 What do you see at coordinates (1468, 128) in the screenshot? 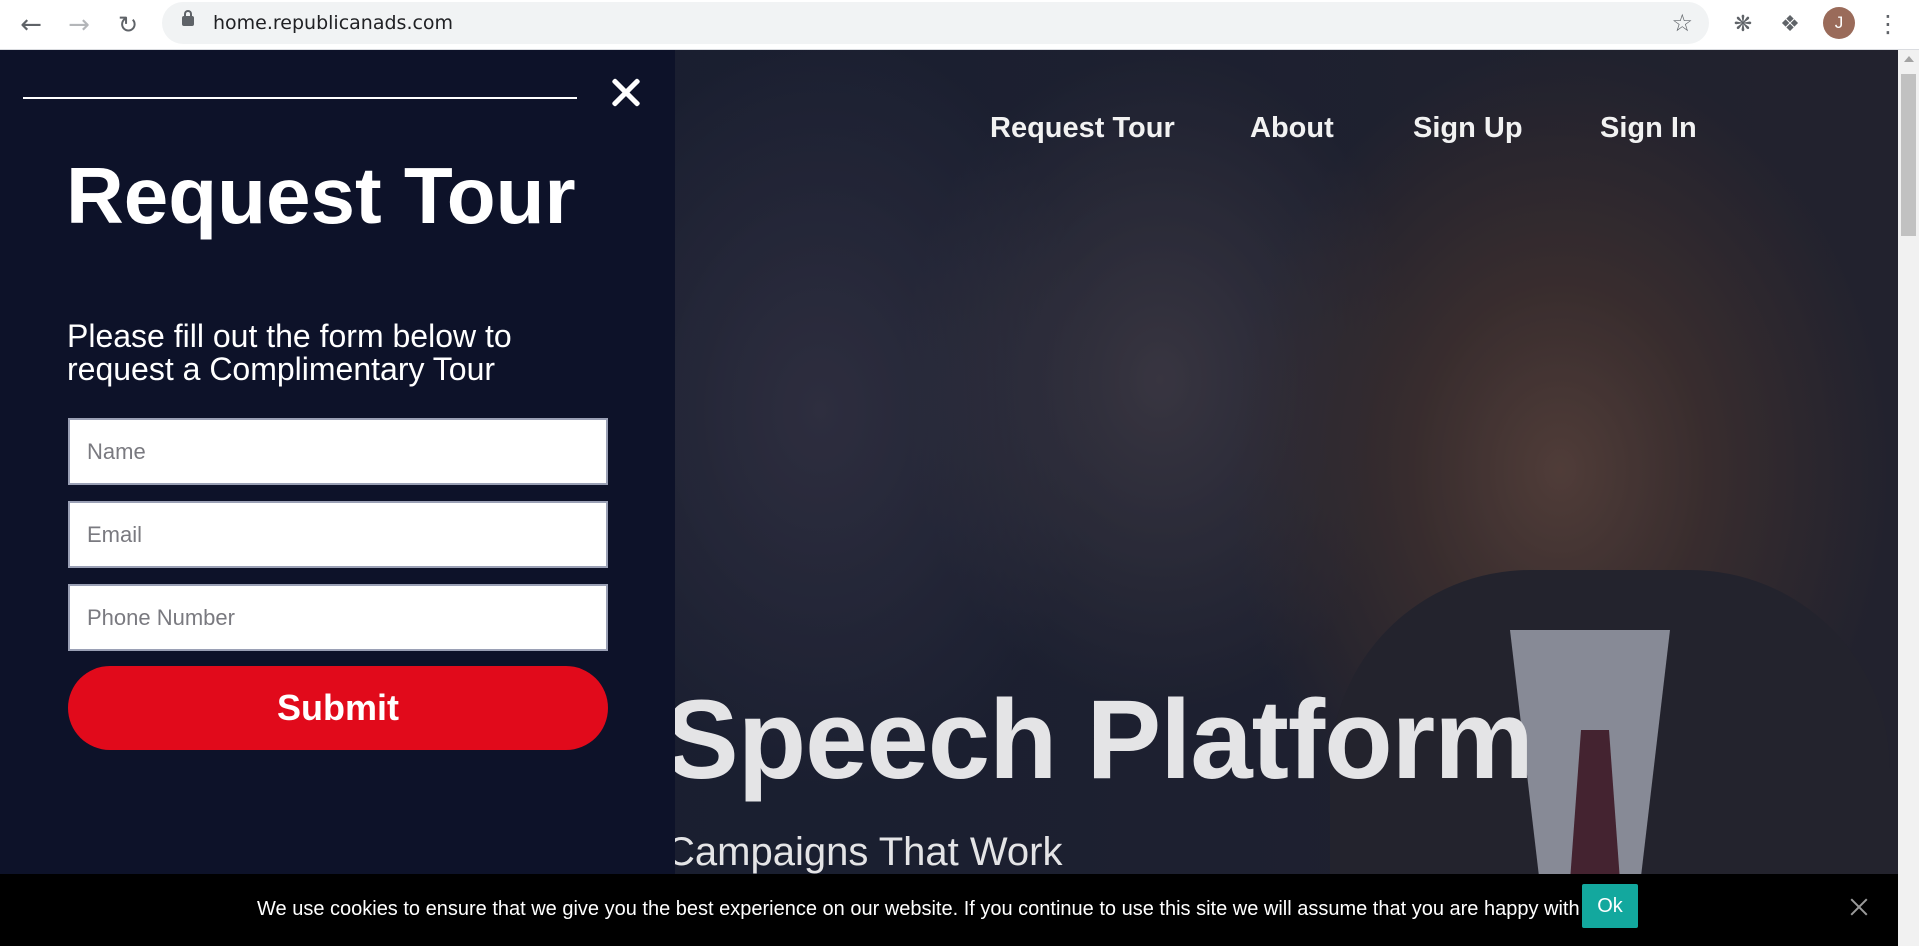
I see `nav-sign-up: Sign Up` at bounding box center [1468, 128].